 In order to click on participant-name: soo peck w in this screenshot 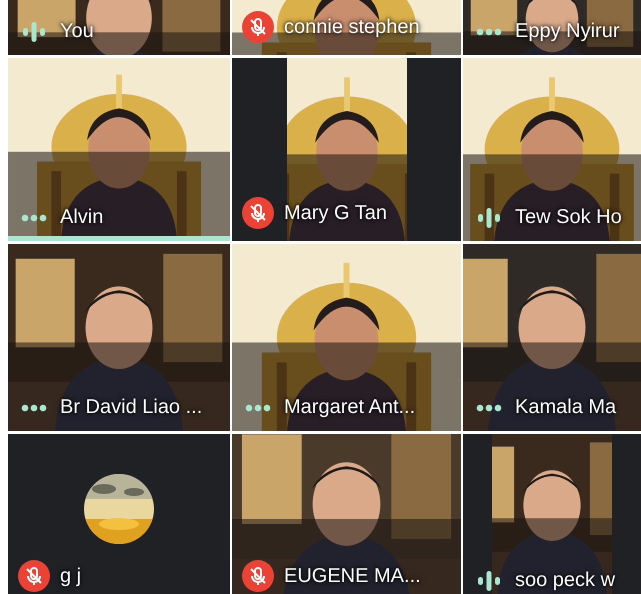, I will do `click(565, 580)`.